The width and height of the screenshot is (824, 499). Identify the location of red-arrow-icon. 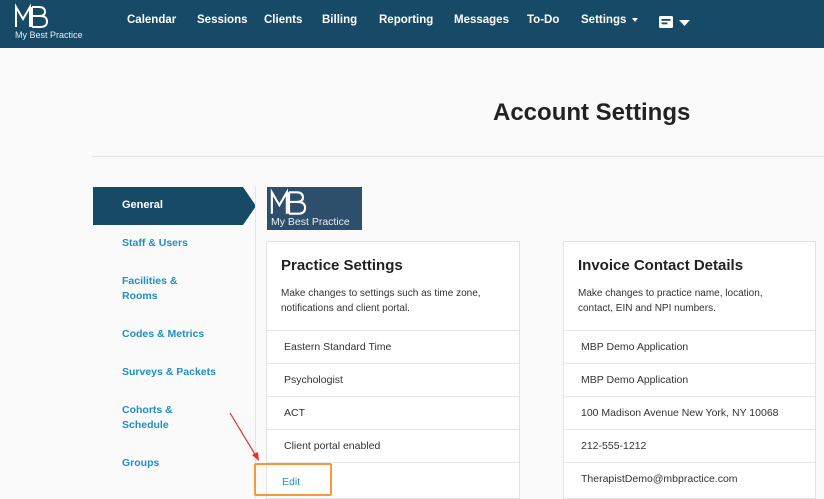
(244, 436).